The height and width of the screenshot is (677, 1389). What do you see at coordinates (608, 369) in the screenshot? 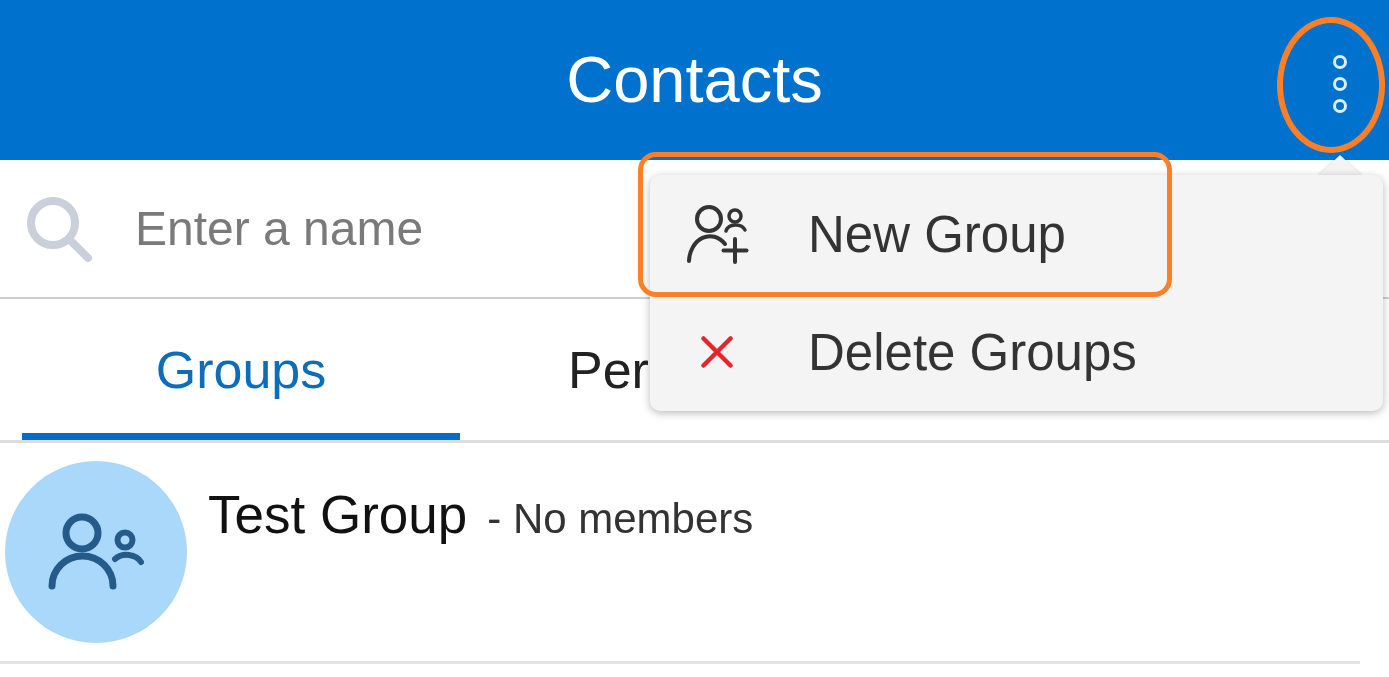
I see `tab: Per` at bounding box center [608, 369].